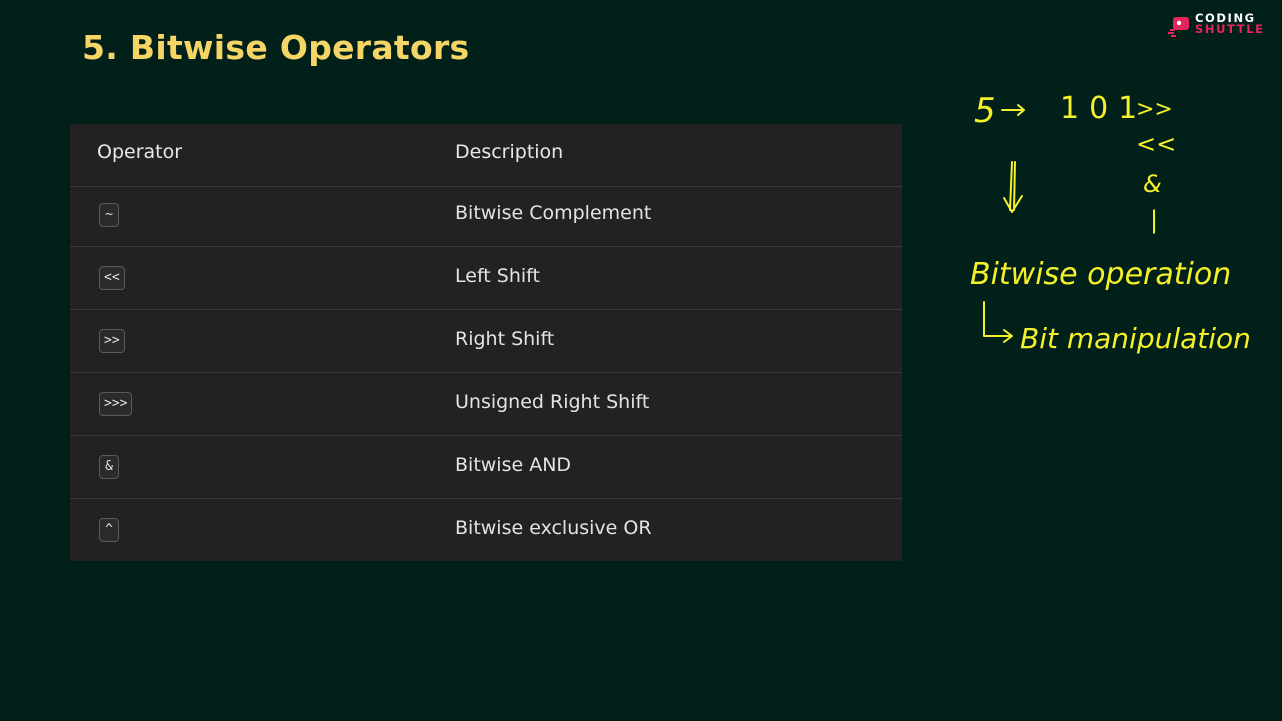  What do you see at coordinates (1230, 29) in the screenshot?
I see `logo-line-2: SHUTTLE` at bounding box center [1230, 29].